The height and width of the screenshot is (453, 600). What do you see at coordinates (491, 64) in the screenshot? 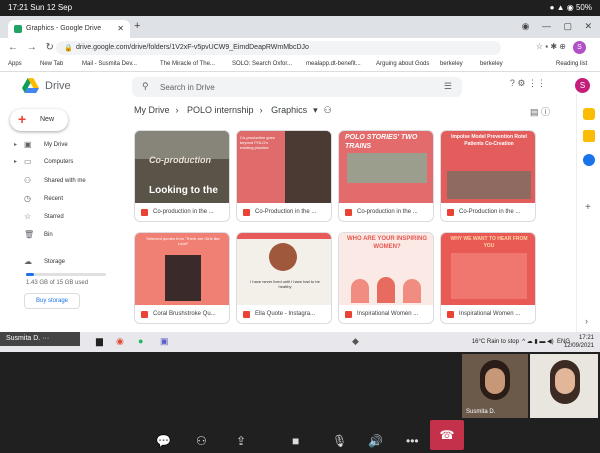
I see `bookmark-berkeley-2: berkeley` at bounding box center [491, 64].